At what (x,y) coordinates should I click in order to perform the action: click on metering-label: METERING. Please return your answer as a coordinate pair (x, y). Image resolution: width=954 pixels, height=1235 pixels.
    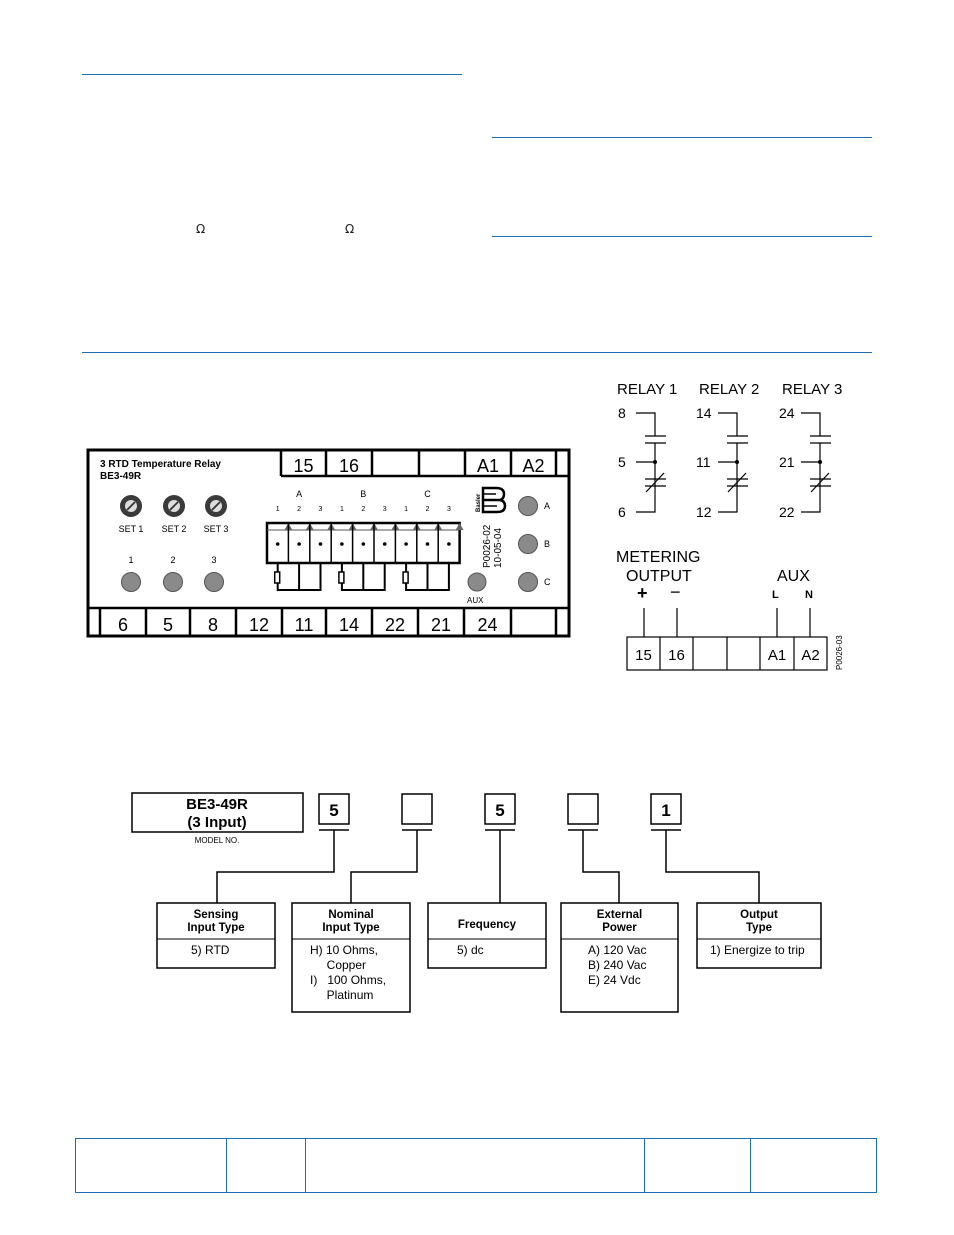
    Looking at the image, I should click on (658, 557).